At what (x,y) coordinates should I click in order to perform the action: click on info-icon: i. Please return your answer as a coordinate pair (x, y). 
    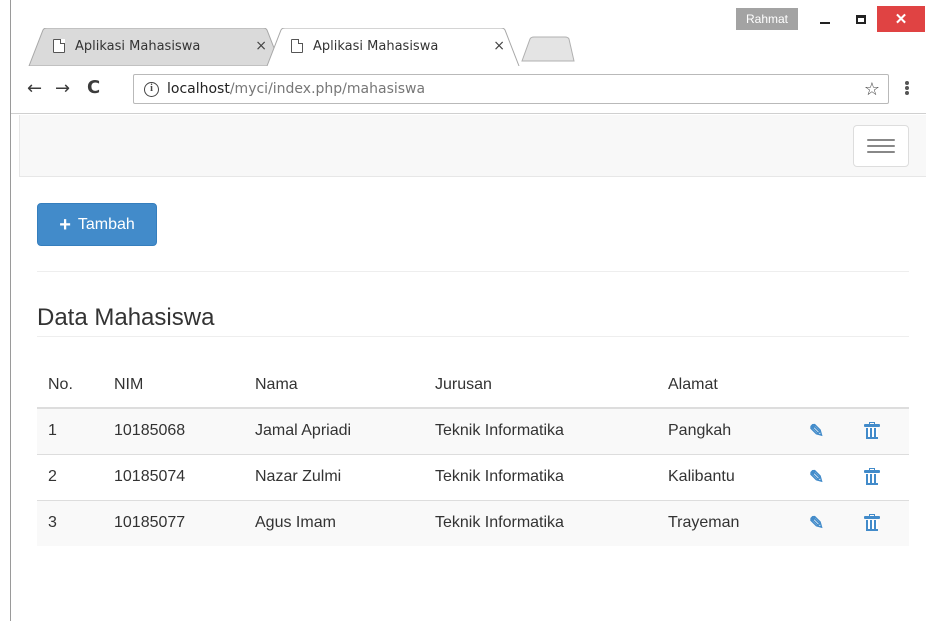
    Looking at the image, I should click on (151, 89).